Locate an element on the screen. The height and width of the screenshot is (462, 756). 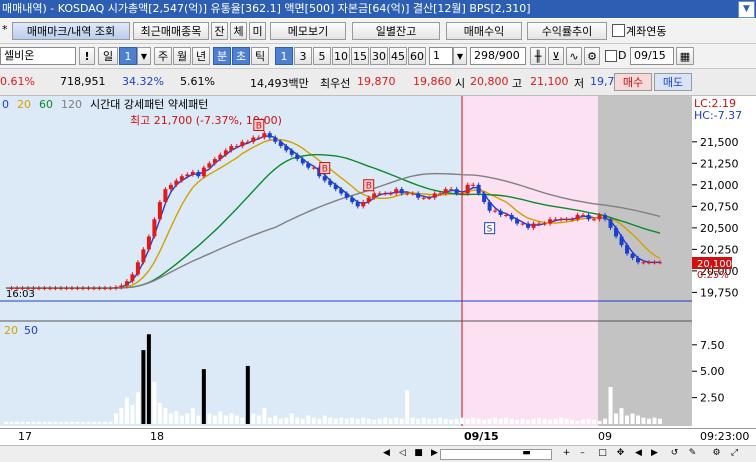
tick-button: 틱 is located at coordinates (260, 56).